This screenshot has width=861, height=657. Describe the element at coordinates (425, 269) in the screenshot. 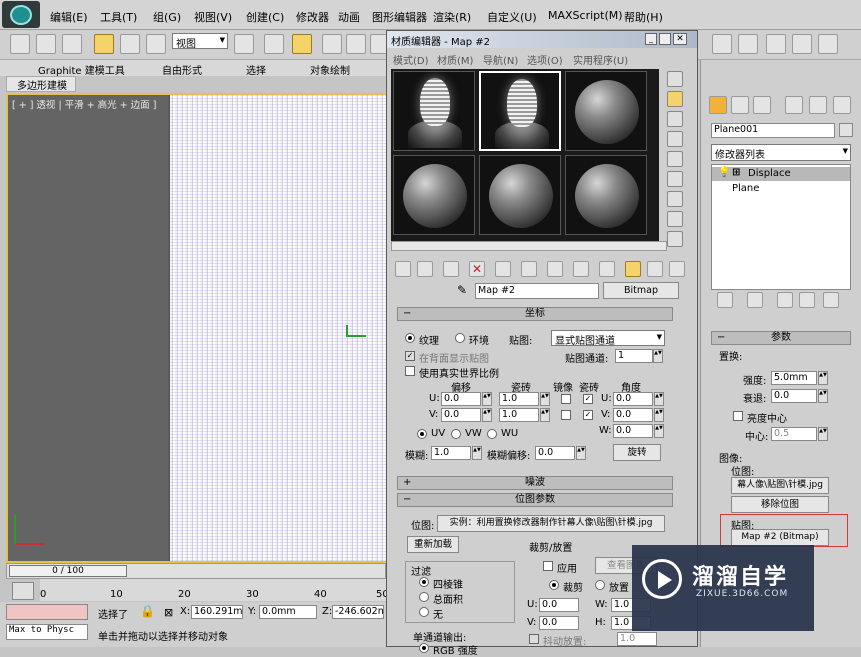

I see `put-to-scene-icon` at that location.